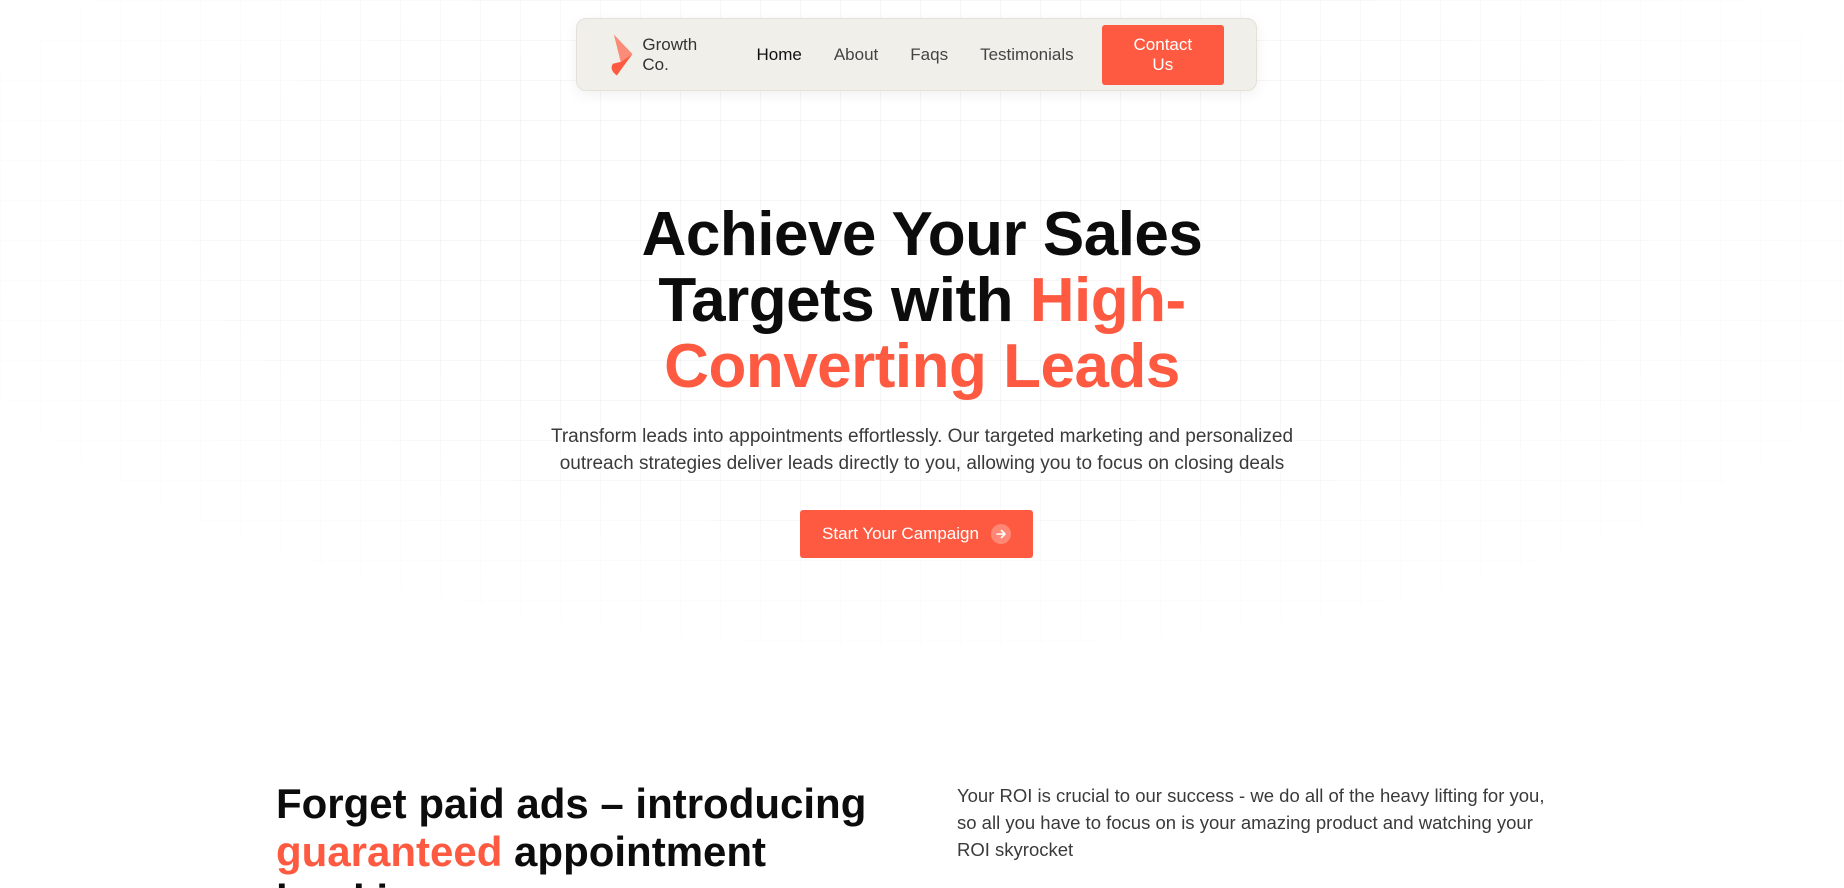 The height and width of the screenshot is (888, 1844). What do you see at coordinates (389, 851) in the screenshot?
I see `section-title-accent: guaranteed` at bounding box center [389, 851].